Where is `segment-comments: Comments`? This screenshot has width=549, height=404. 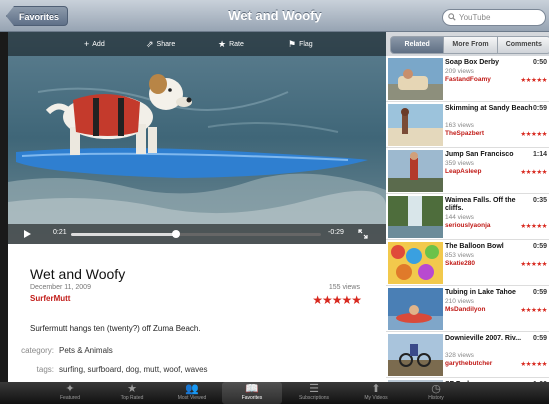
segment-comments: Comments is located at coordinates (522, 45).